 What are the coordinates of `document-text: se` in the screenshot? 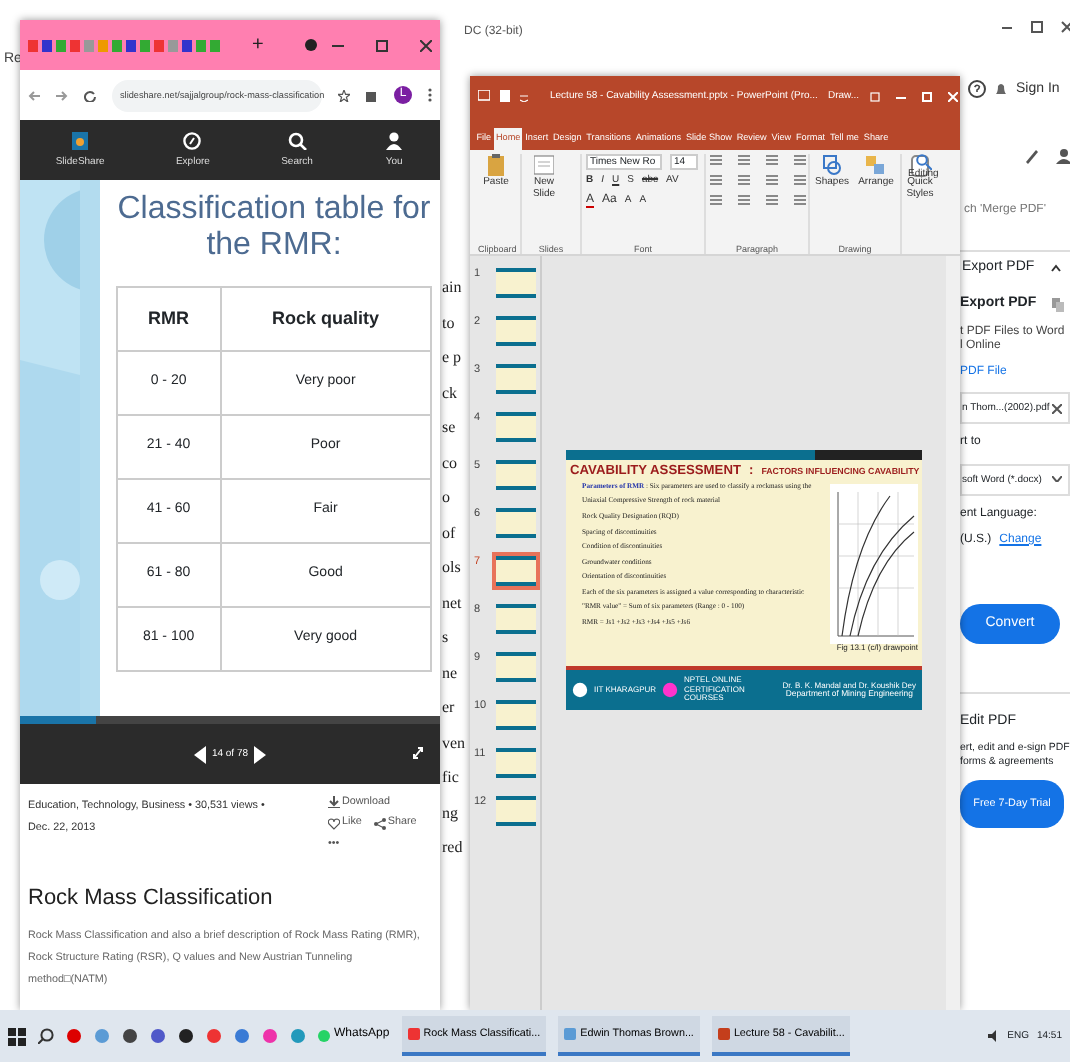 It's located at (450, 428).